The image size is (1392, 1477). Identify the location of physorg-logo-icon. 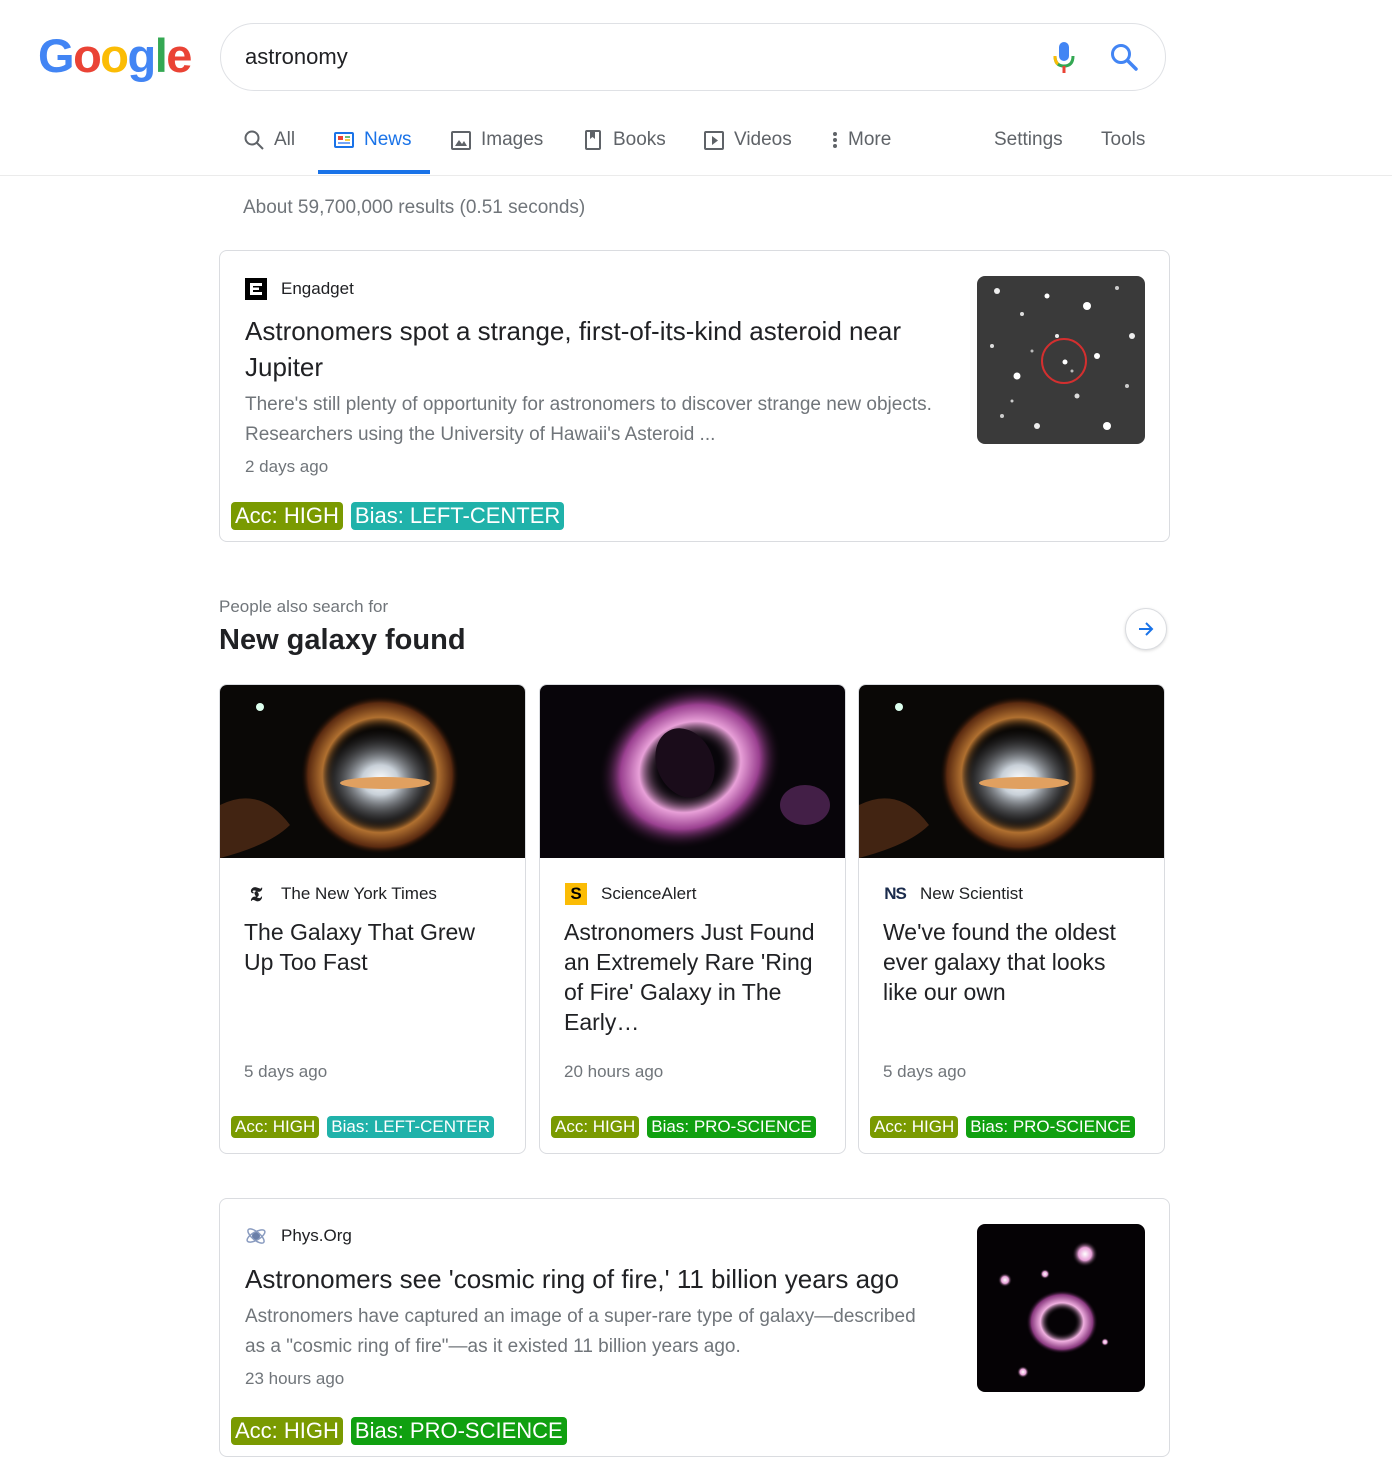
(256, 1236).